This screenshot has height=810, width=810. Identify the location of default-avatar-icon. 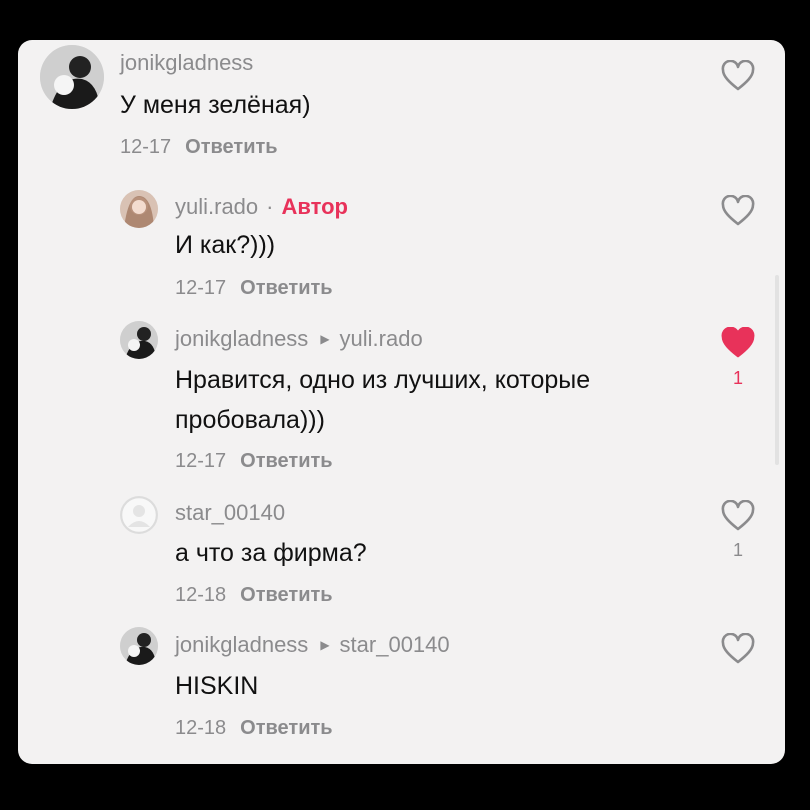
(139, 515).